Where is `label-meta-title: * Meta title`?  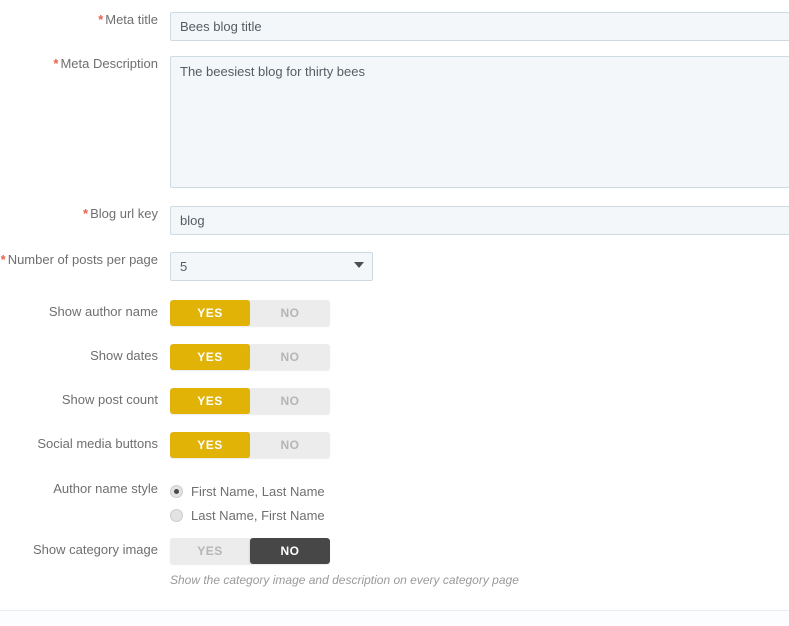 label-meta-title: * Meta title is located at coordinates (128, 19).